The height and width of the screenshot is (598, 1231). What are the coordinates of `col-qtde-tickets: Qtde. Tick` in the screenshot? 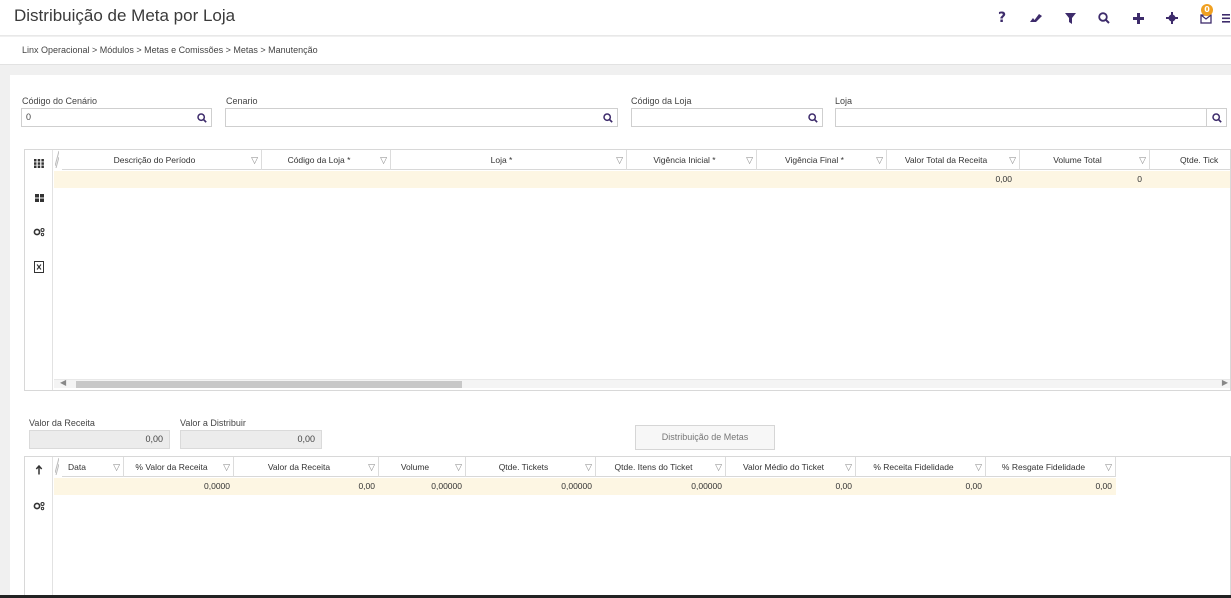 It's located at (1190, 160).